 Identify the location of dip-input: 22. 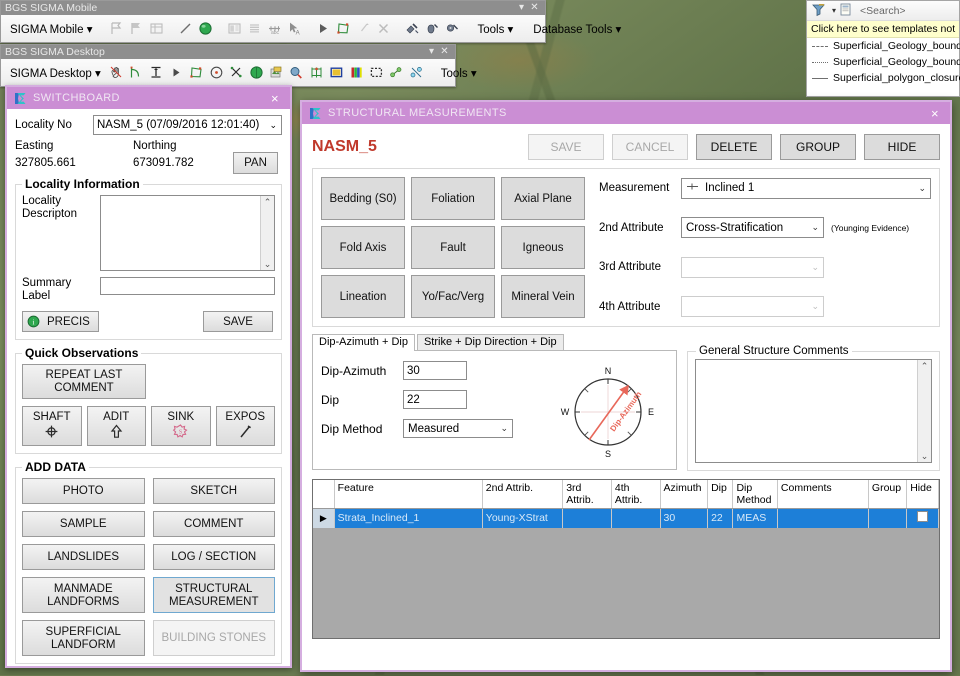
(435, 399).